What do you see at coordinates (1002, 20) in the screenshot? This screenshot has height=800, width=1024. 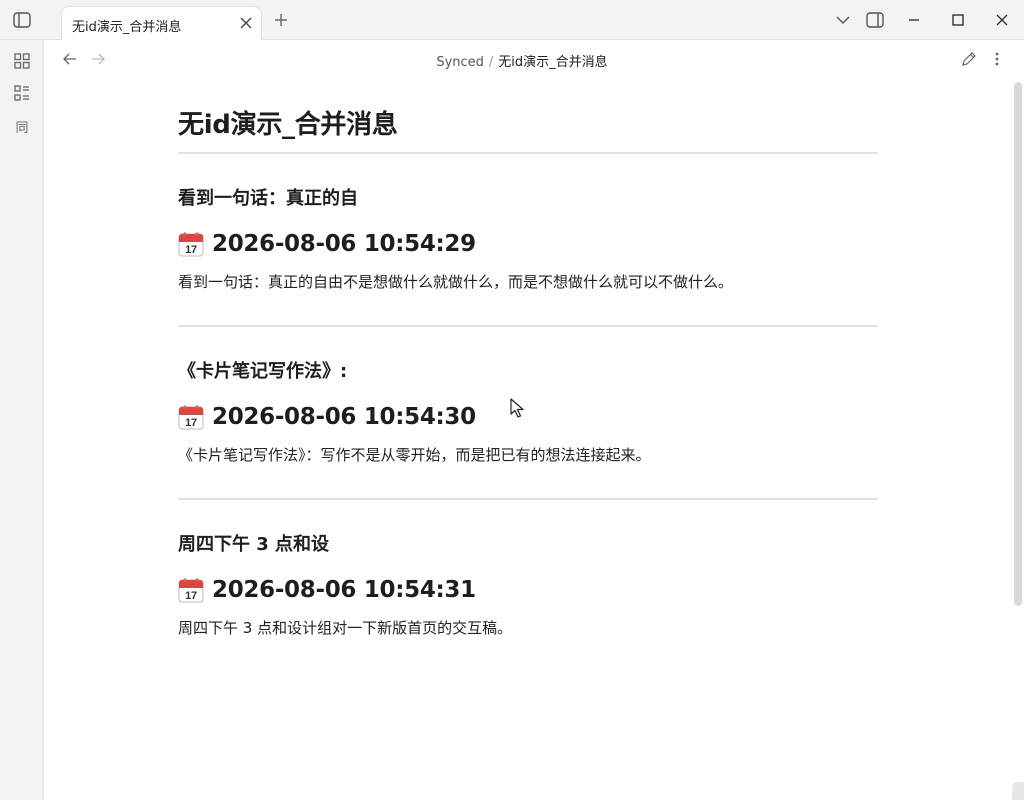 I see `close-window-icon` at bounding box center [1002, 20].